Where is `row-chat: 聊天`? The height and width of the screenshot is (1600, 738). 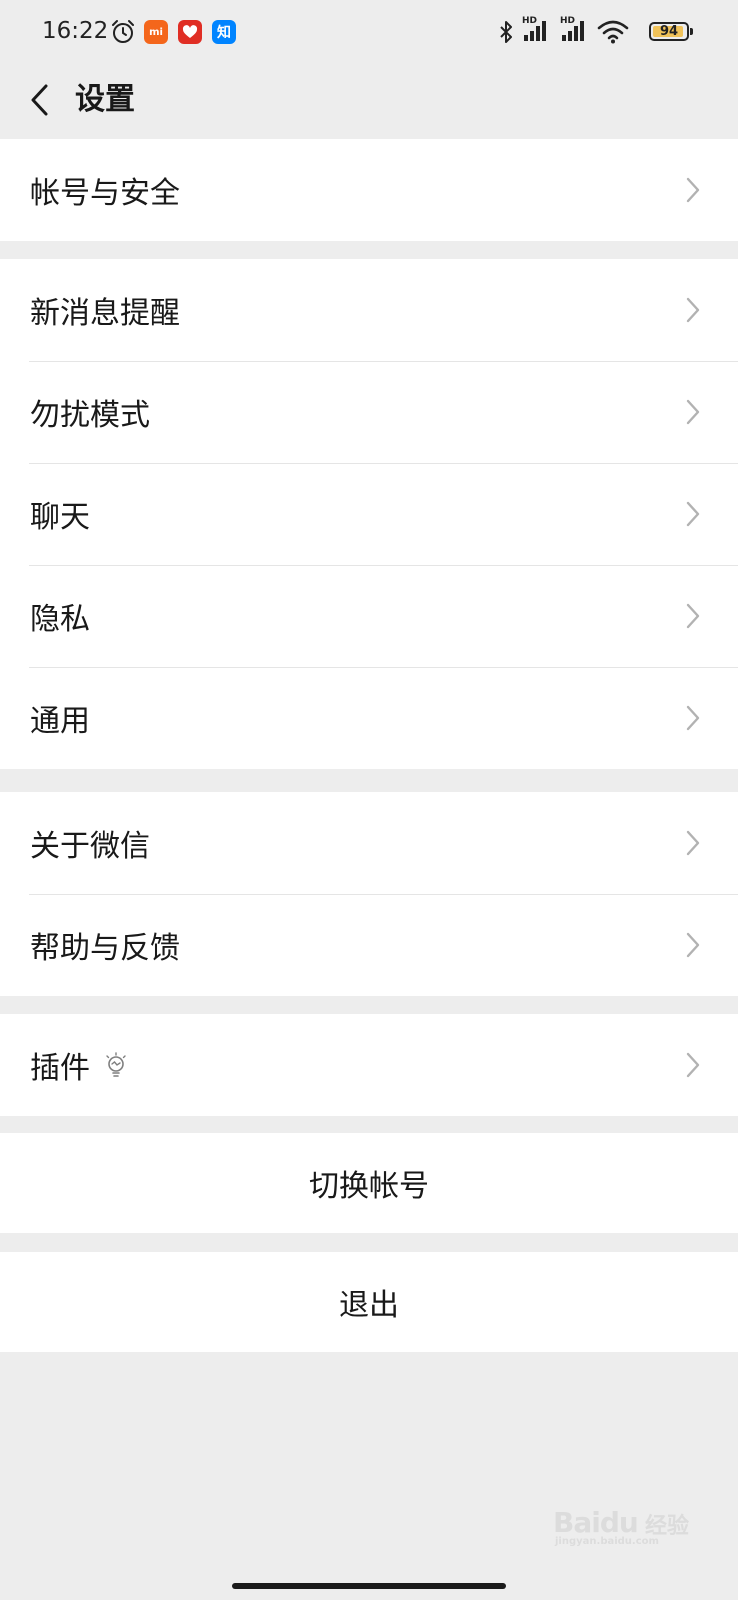
row-chat: 聊天 is located at coordinates (369, 514).